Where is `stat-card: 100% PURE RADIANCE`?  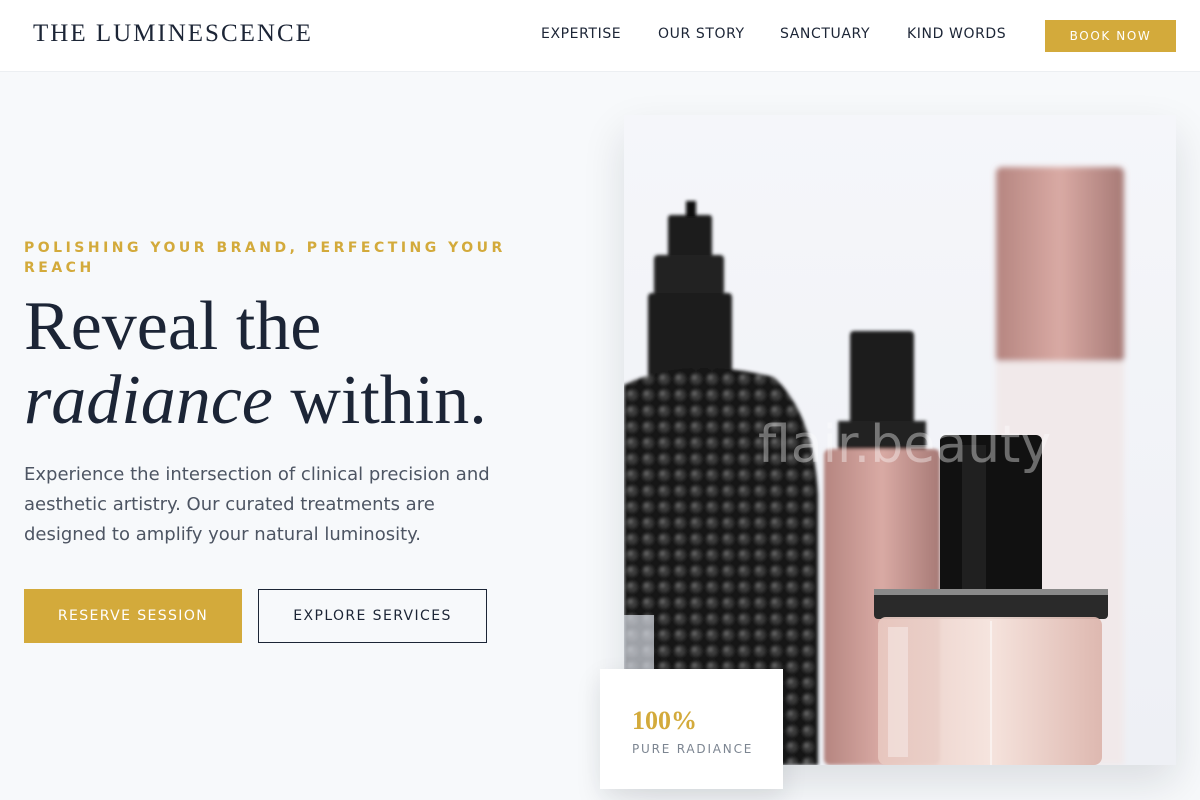 stat-card: 100% PURE RADIANCE is located at coordinates (691, 729).